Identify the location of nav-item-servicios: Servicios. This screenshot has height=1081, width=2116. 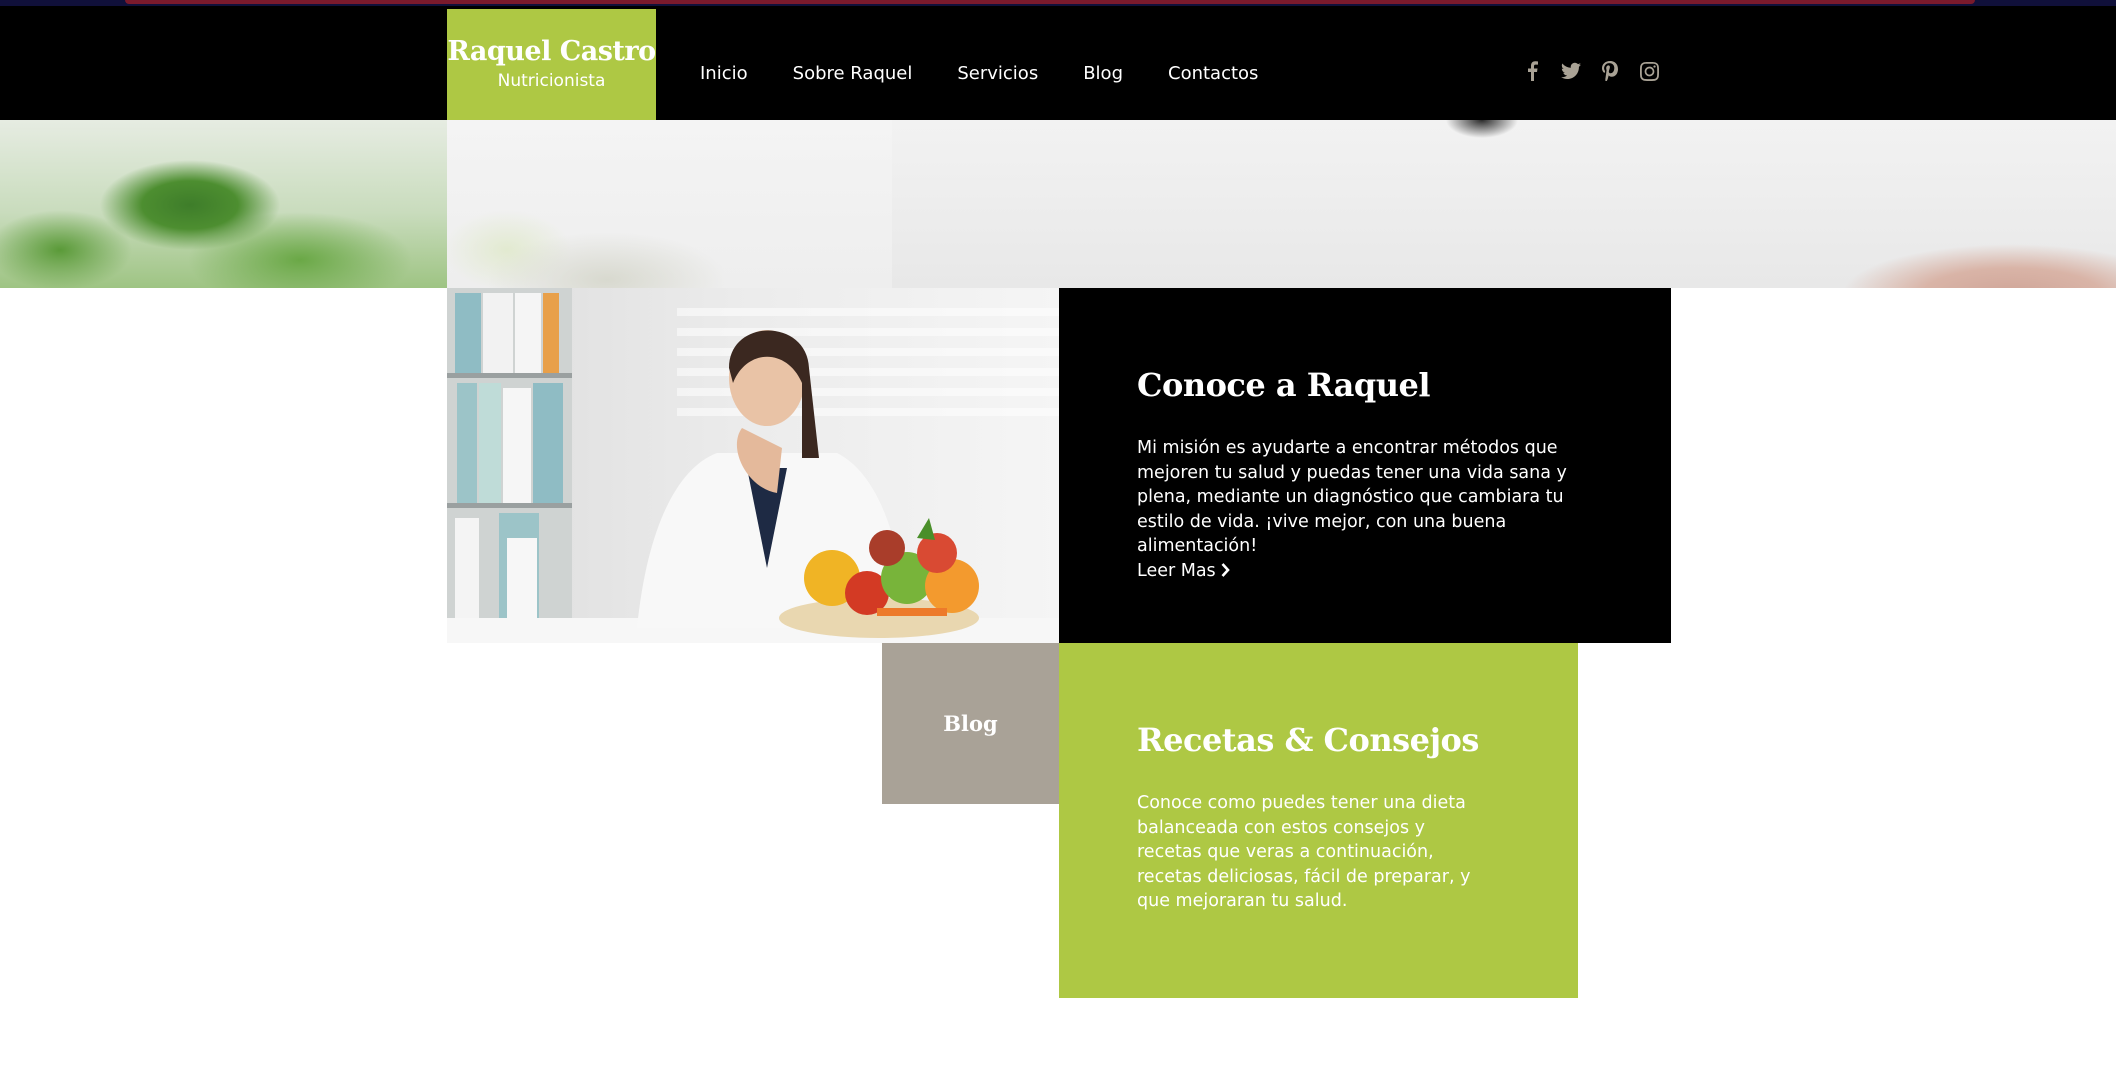
(997, 73).